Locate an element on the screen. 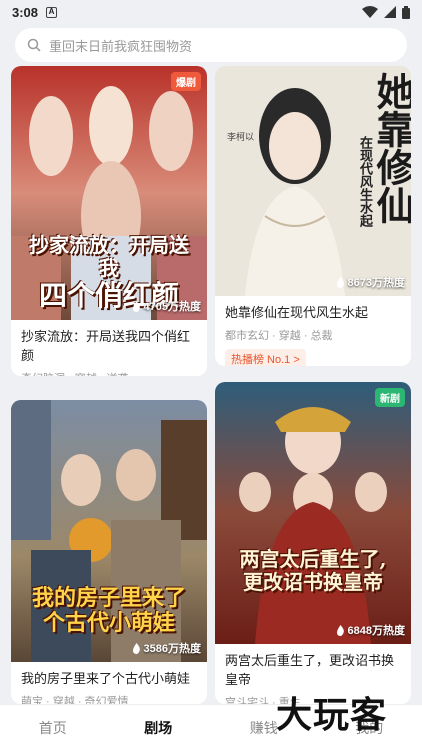 This screenshot has height=750, width=422. search-icon is located at coordinates (34, 45).